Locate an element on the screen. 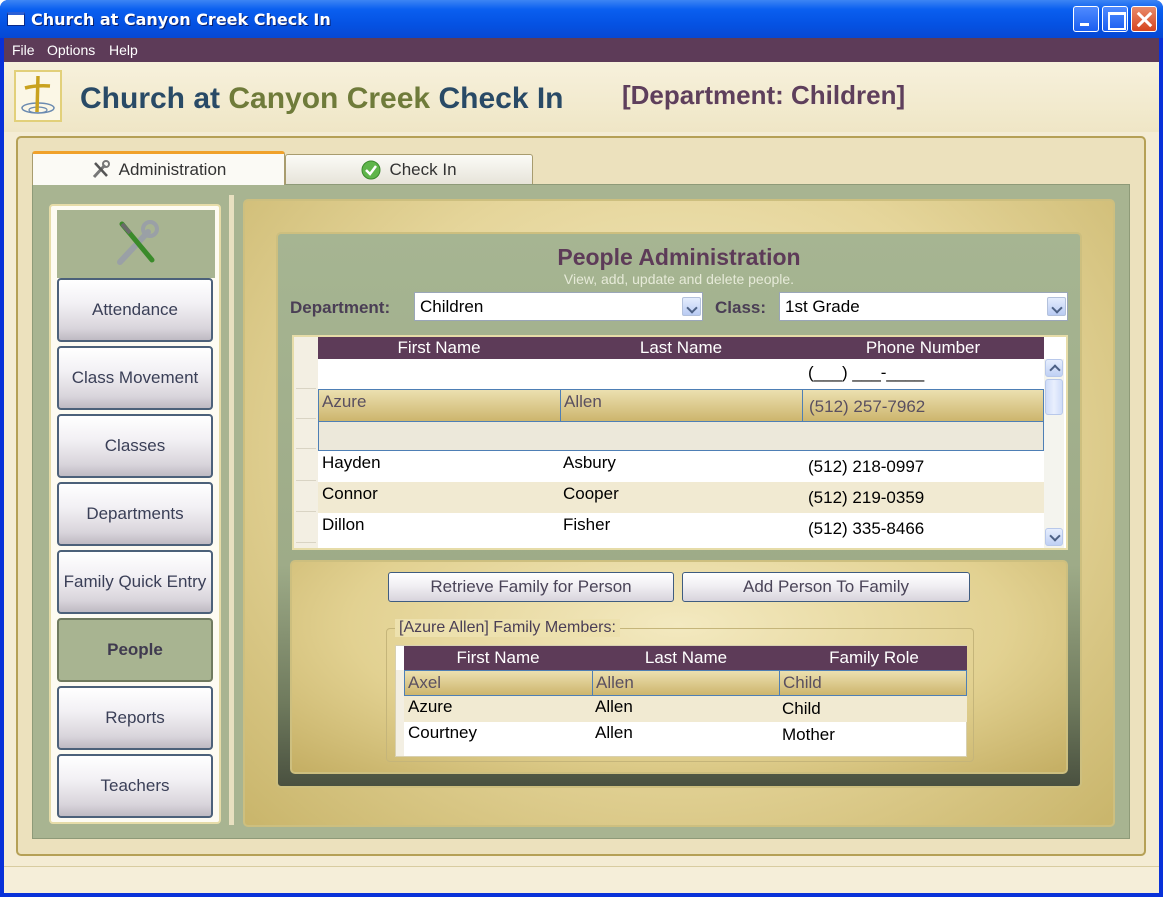 This screenshot has width=1163, height=897. app-title-part3: Check In is located at coordinates (501, 98).